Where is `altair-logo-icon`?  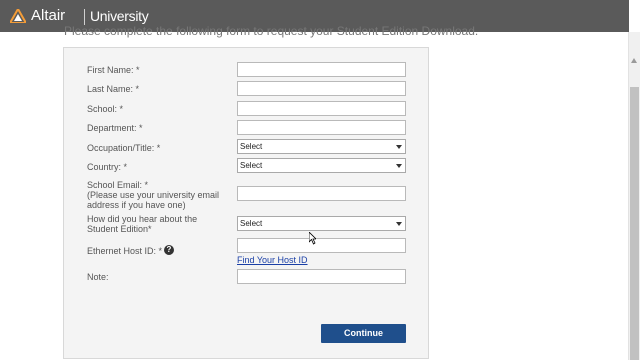 altair-logo-icon is located at coordinates (18, 16).